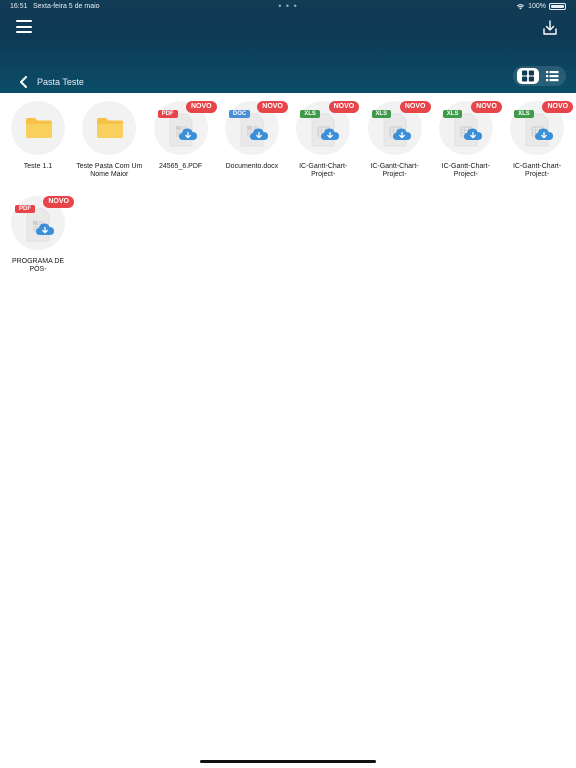 The width and height of the screenshot is (576, 768). I want to click on file-item: DOC NOVO Documento.docx, so click(252, 138).